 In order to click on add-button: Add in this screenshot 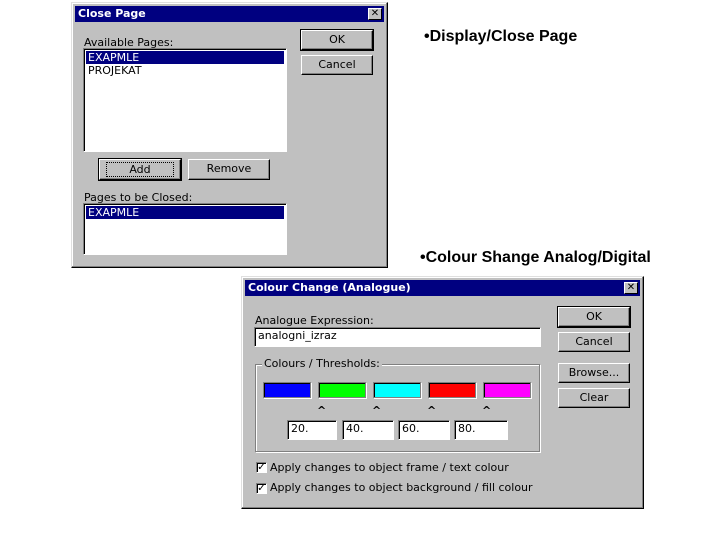, I will do `click(140, 169)`.